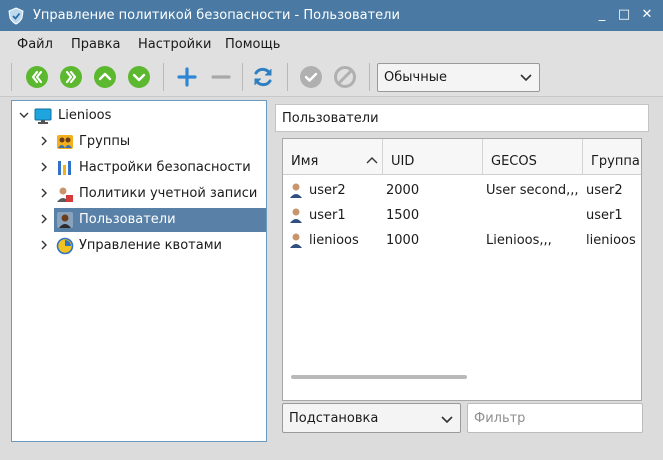 The image size is (663, 460). What do you see at coordinates (604, 215) in the screenshot?
I see `cell-group: user1` at bounding box center [604, 215].